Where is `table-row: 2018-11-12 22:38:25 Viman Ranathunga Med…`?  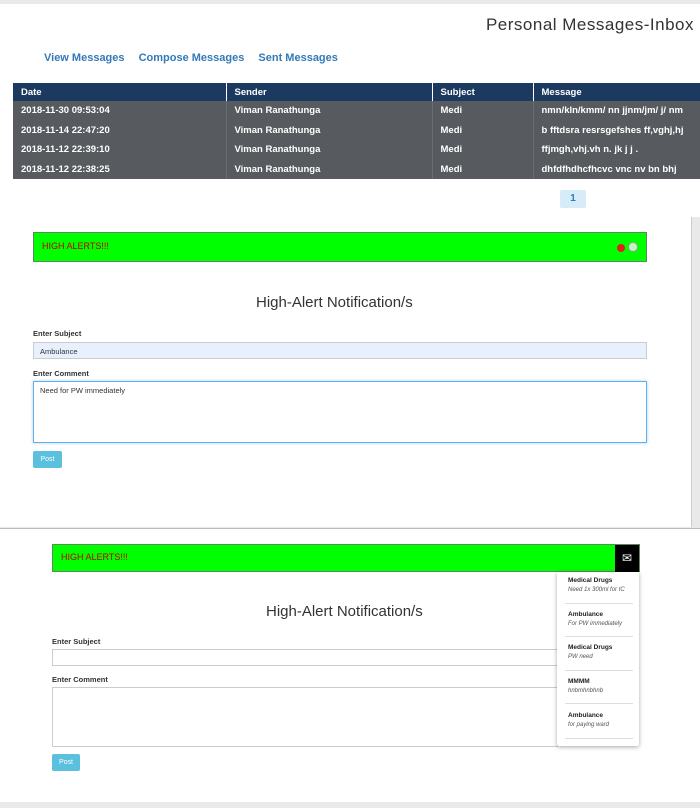
table-row: 2018-11-12 22:38:25 Viman Ranathunga Med… is located at coordinates (356, 169).